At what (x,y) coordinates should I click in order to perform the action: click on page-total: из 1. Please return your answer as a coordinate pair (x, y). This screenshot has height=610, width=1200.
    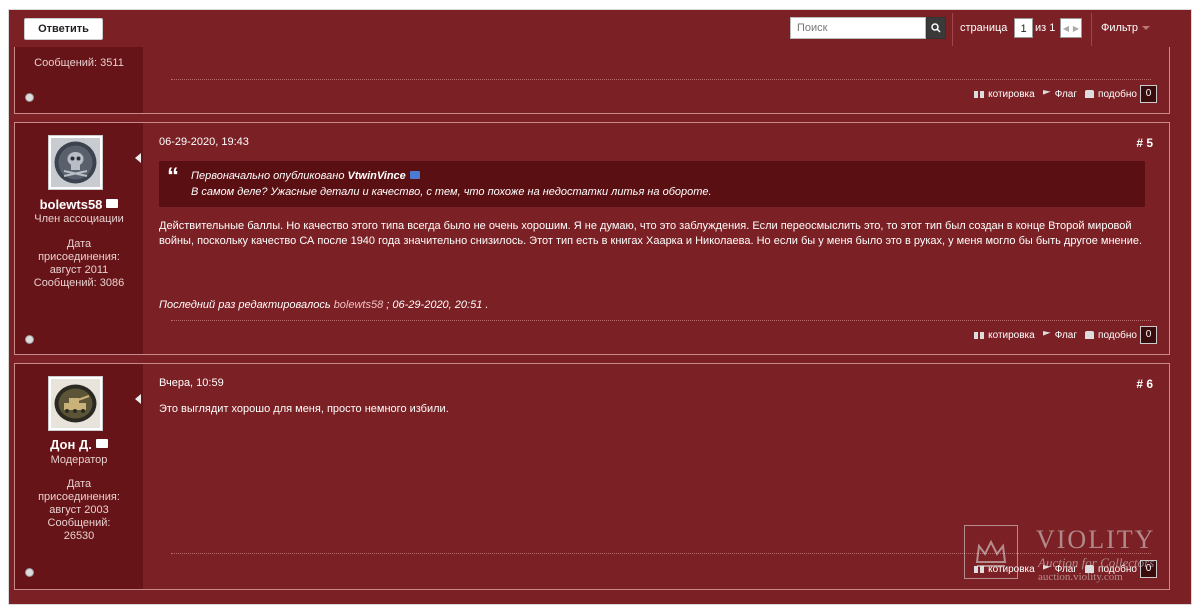
    Looking at the image, I should click on (1045, 28).